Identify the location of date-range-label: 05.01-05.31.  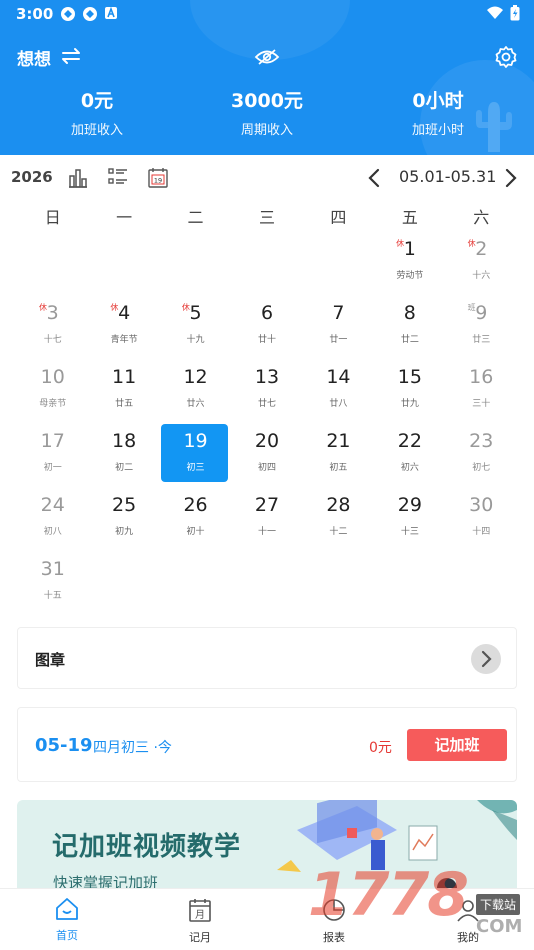
(447, 176).